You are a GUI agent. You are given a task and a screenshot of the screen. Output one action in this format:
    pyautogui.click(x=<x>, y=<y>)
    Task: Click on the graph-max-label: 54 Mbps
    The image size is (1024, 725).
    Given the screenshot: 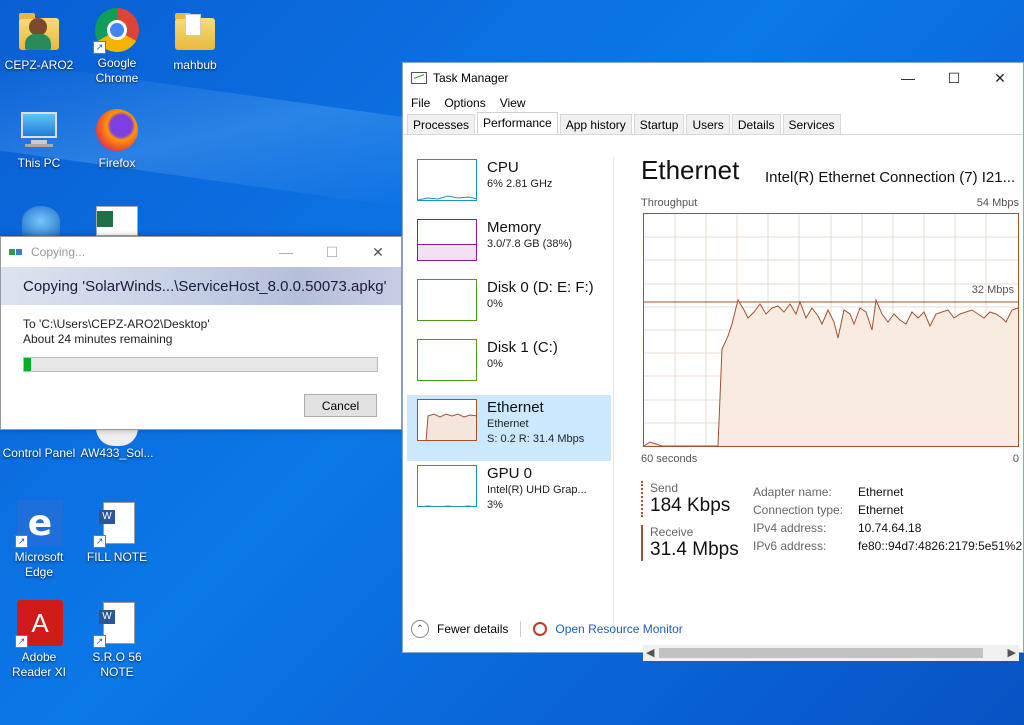 What is the action you would take?
    pyautogui.click(x=997, y=203)
    